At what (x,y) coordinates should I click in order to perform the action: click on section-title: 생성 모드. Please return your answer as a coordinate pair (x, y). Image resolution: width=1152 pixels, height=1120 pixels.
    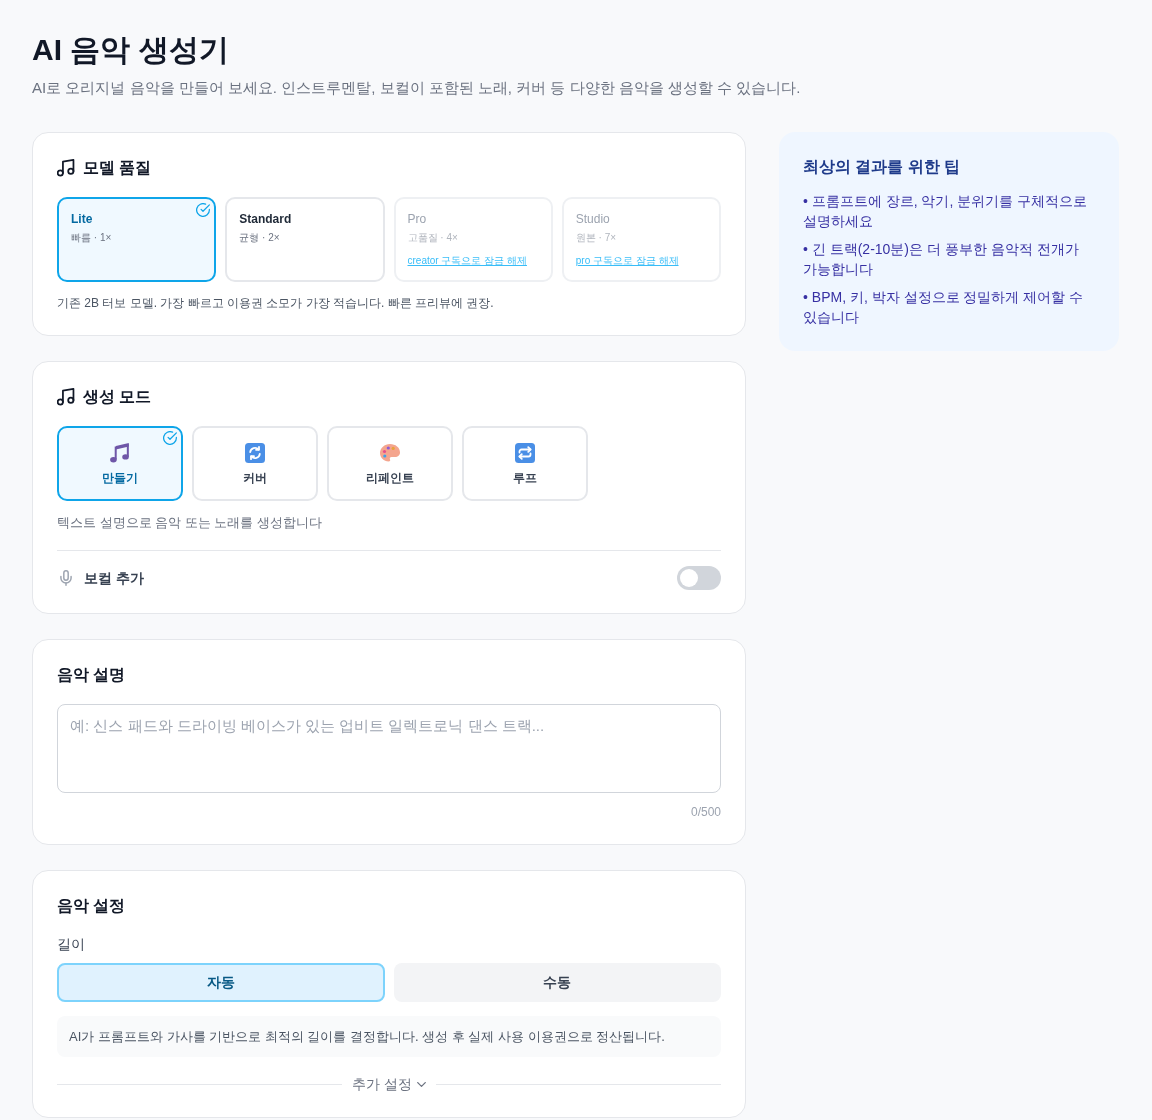
    Looking at the image, I should click on (117, 397).